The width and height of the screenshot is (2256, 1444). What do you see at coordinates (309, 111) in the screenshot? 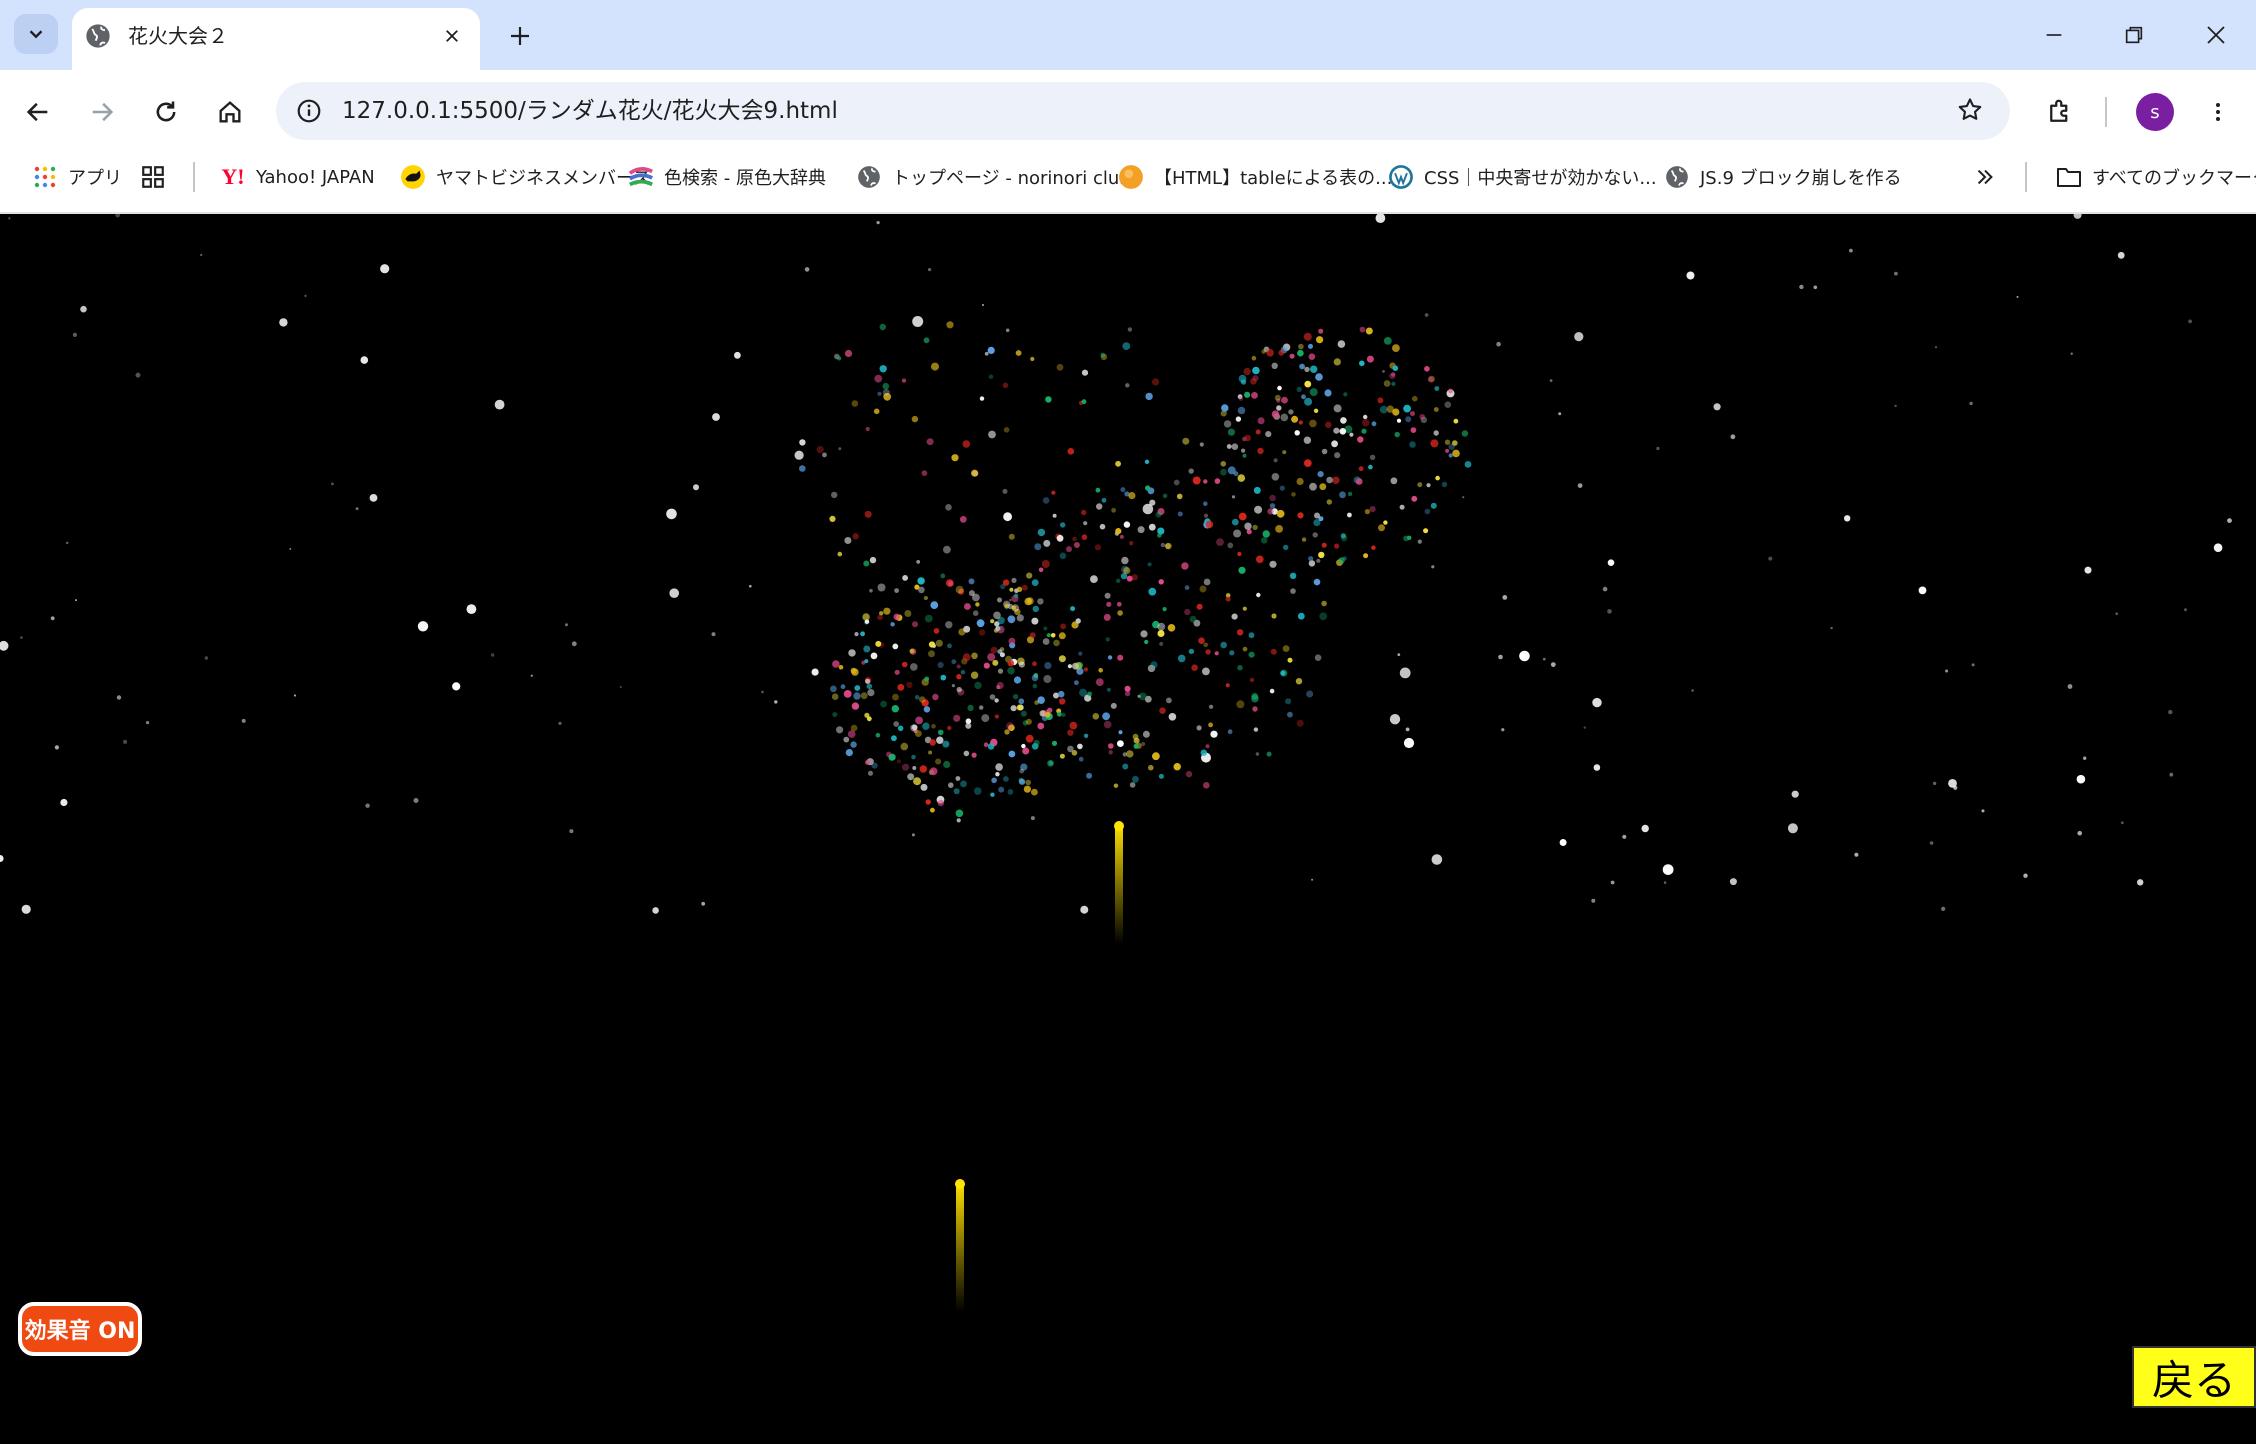
I see `site-info-button` at bounding box center [309, 111].